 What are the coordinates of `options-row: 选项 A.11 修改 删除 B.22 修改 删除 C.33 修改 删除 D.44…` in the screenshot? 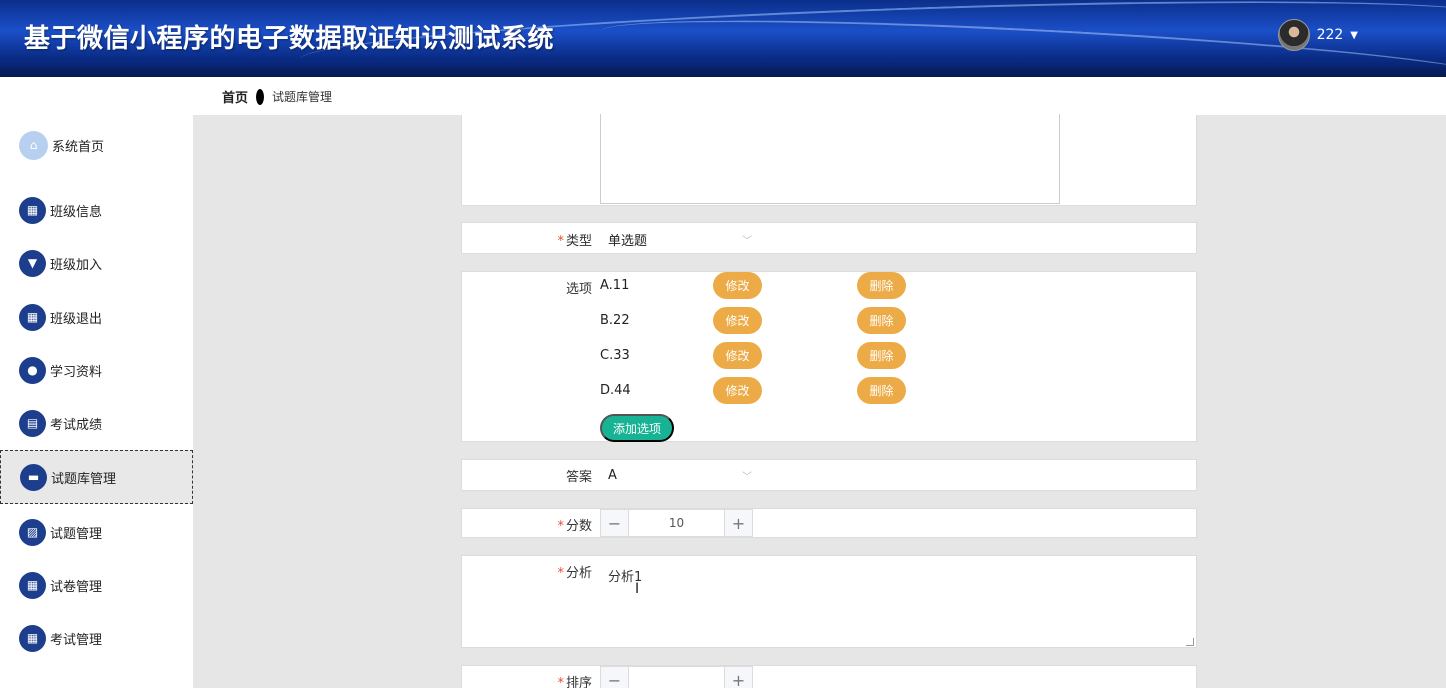 It's located at (829, 356).